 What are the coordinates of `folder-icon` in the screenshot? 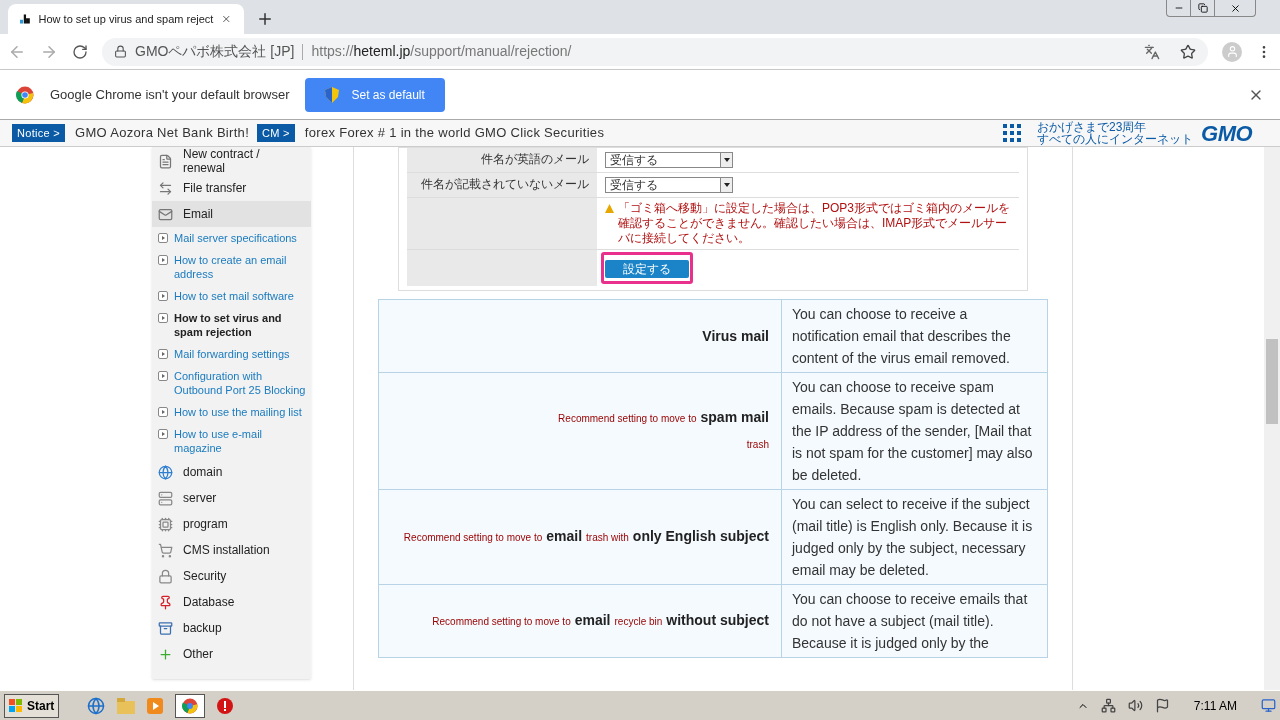 It's located at (126, 705).